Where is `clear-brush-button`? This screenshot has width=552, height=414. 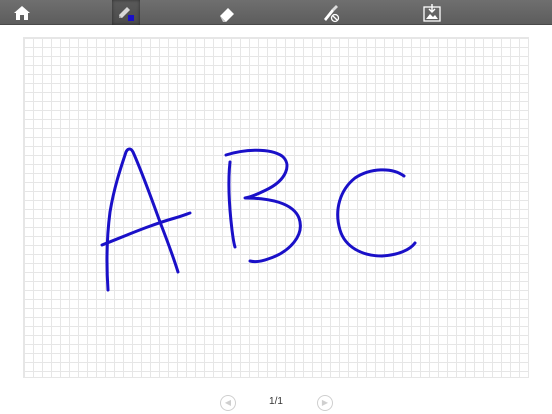 clear-brush-button is located at coordinates (330, 12).